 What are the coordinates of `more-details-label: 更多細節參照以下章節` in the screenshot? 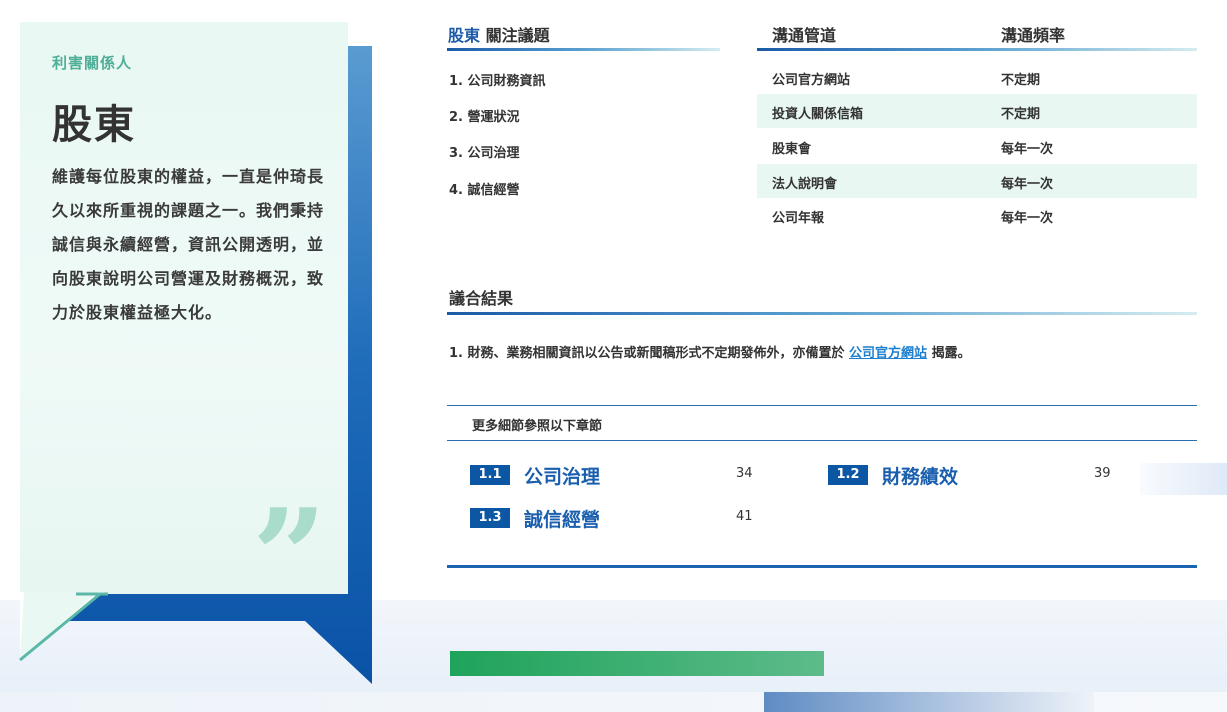 It's located at (537, 426).